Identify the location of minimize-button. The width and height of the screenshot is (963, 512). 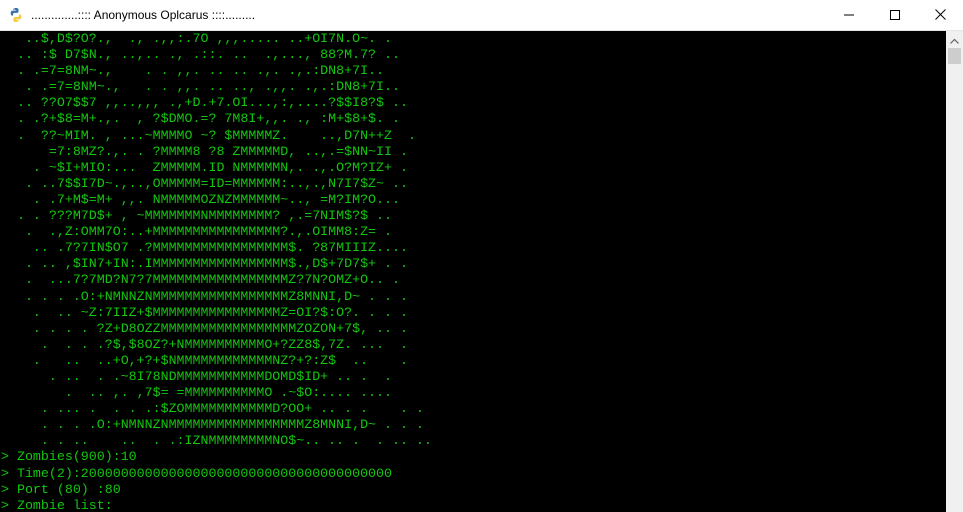
(849, 15).